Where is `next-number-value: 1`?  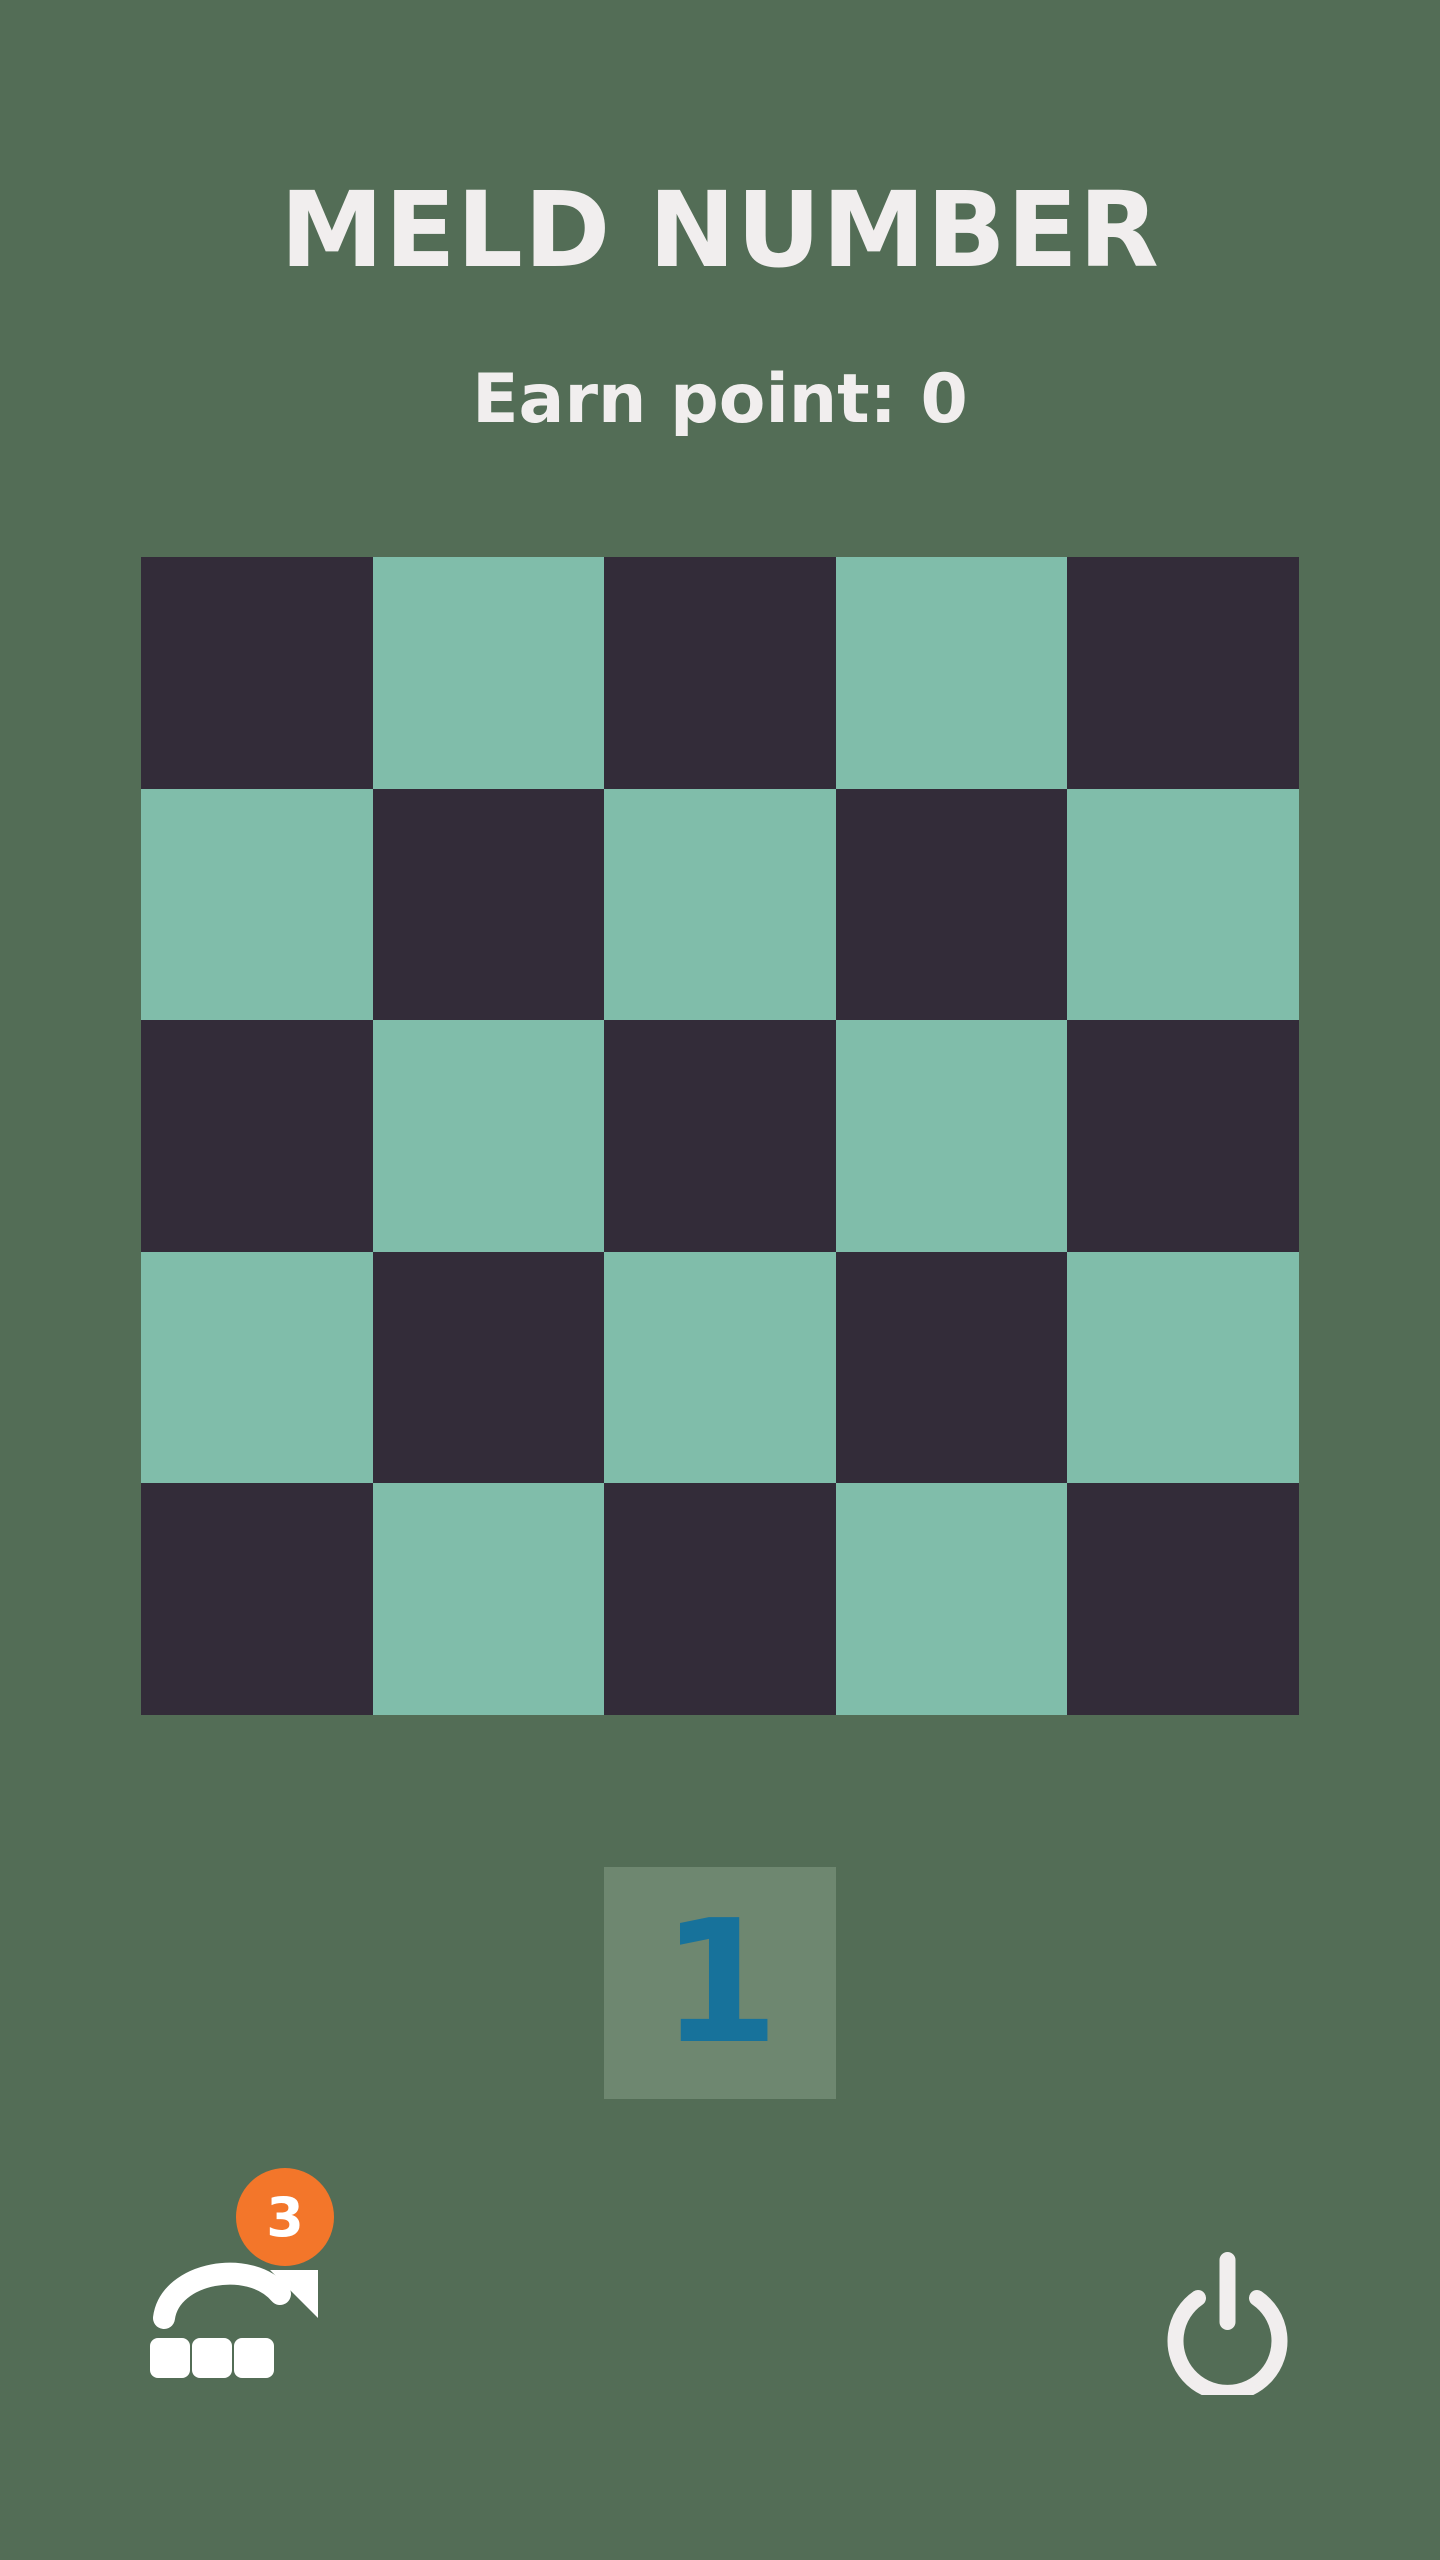 next-number-value: 1 is located at coordinates (720, 1983).